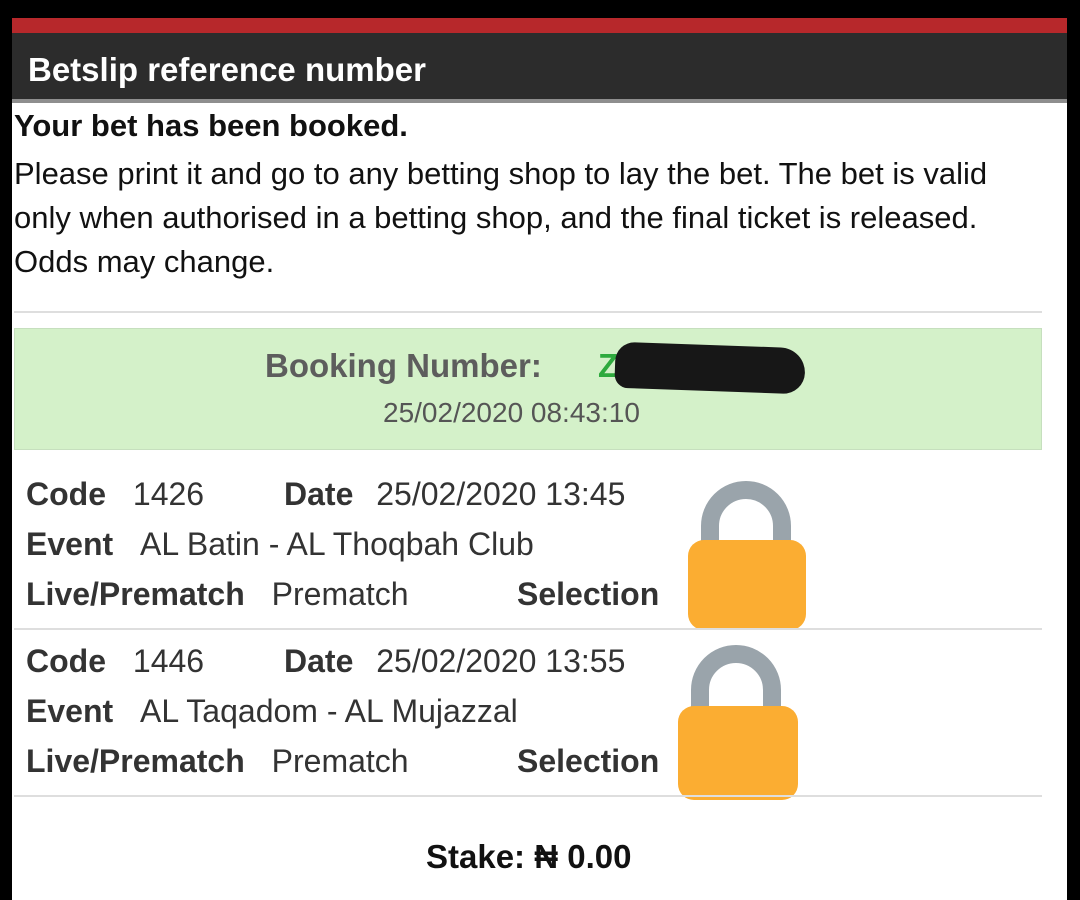 The width and height of the screenshot is (1080, 900). Describe the element at coordinates (168, 661) in the screenshot. I see `bet-code: 1446` at that location.